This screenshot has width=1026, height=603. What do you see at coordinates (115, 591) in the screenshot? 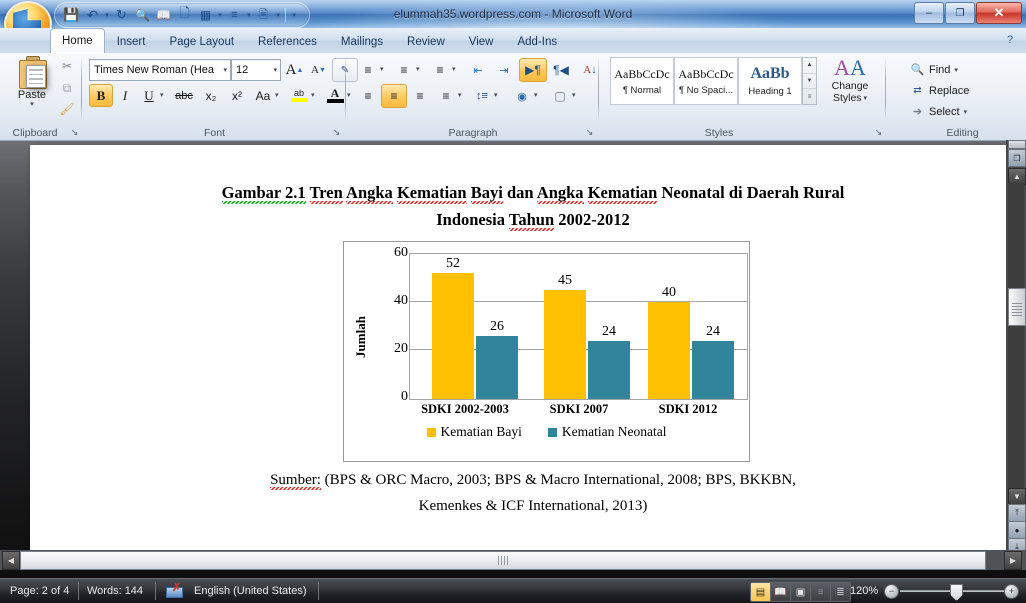
I see `word-count: Words: 144` at bounding box center [115, 591].